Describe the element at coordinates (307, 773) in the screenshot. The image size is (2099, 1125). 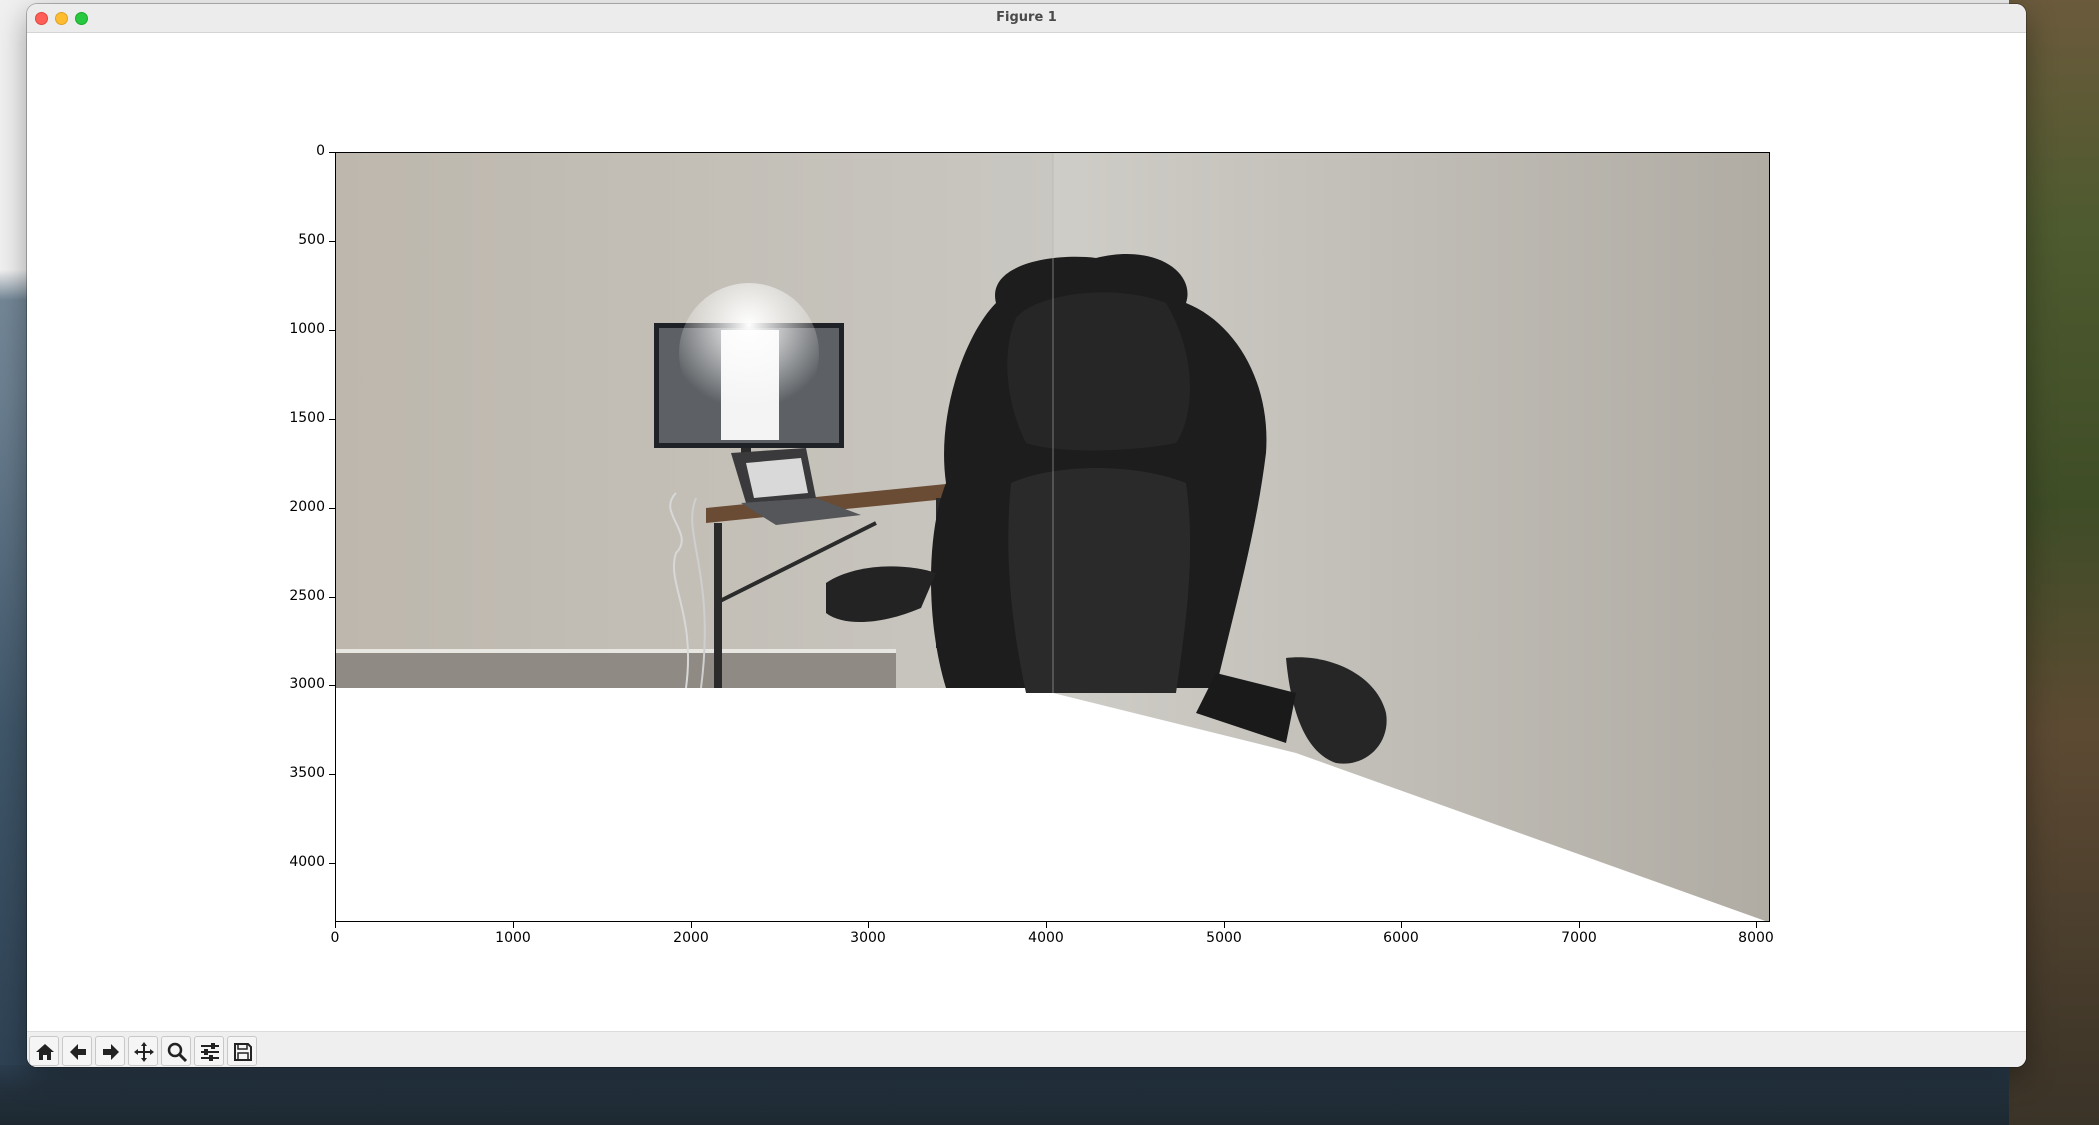
I see `y-tick-label: 3500` at that location.